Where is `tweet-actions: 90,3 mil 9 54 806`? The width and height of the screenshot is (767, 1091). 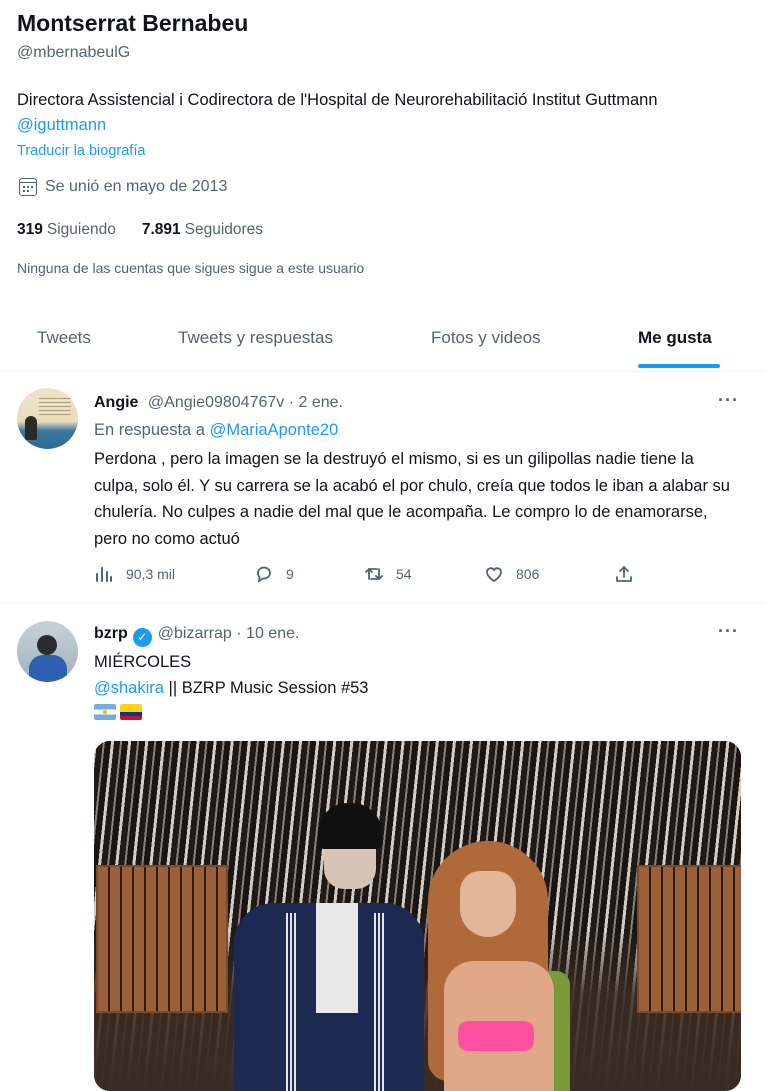 tweet-actions: 90,3 mil 9 54 806 is located at coordinates (374, 576).